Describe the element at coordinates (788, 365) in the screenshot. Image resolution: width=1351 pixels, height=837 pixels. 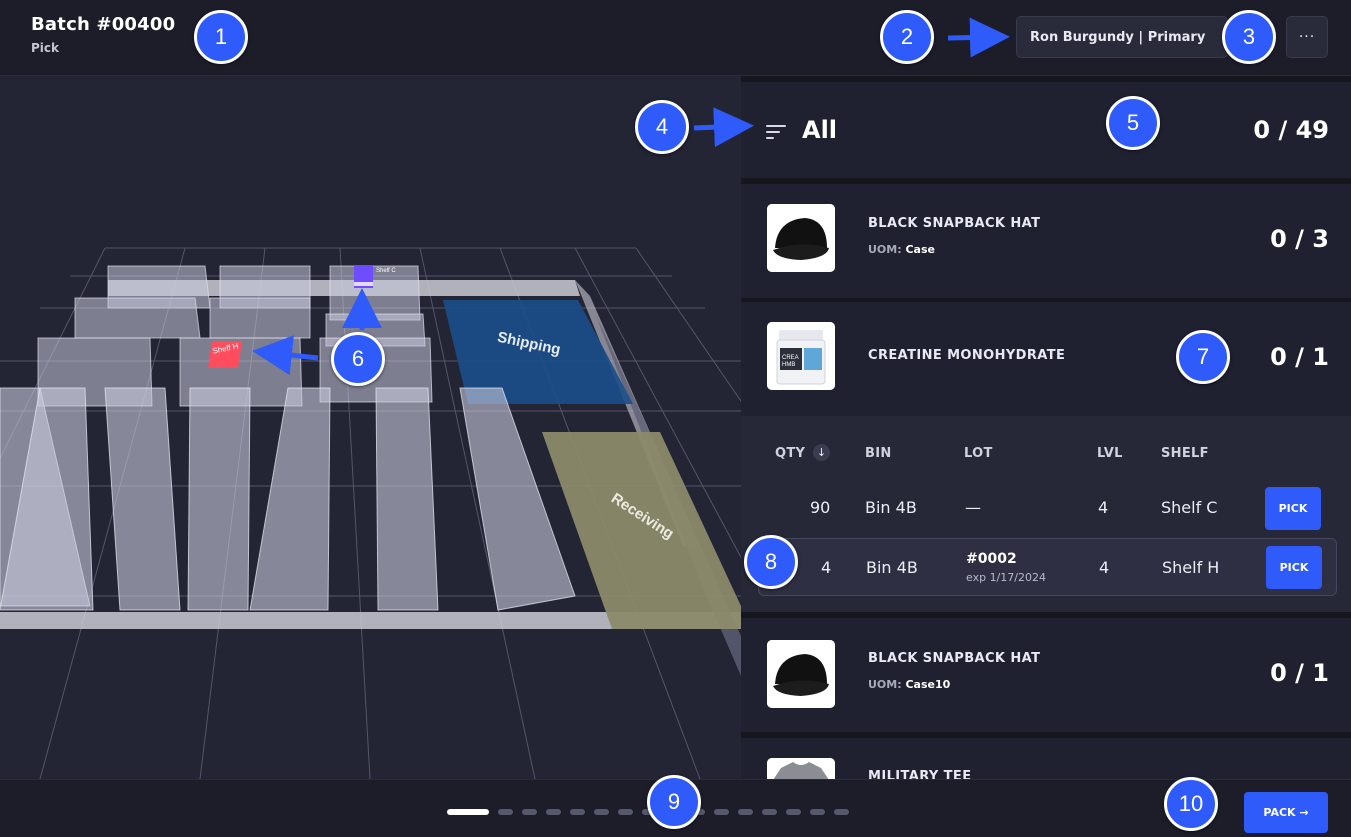
I see `svg-text: HMB` at that location.